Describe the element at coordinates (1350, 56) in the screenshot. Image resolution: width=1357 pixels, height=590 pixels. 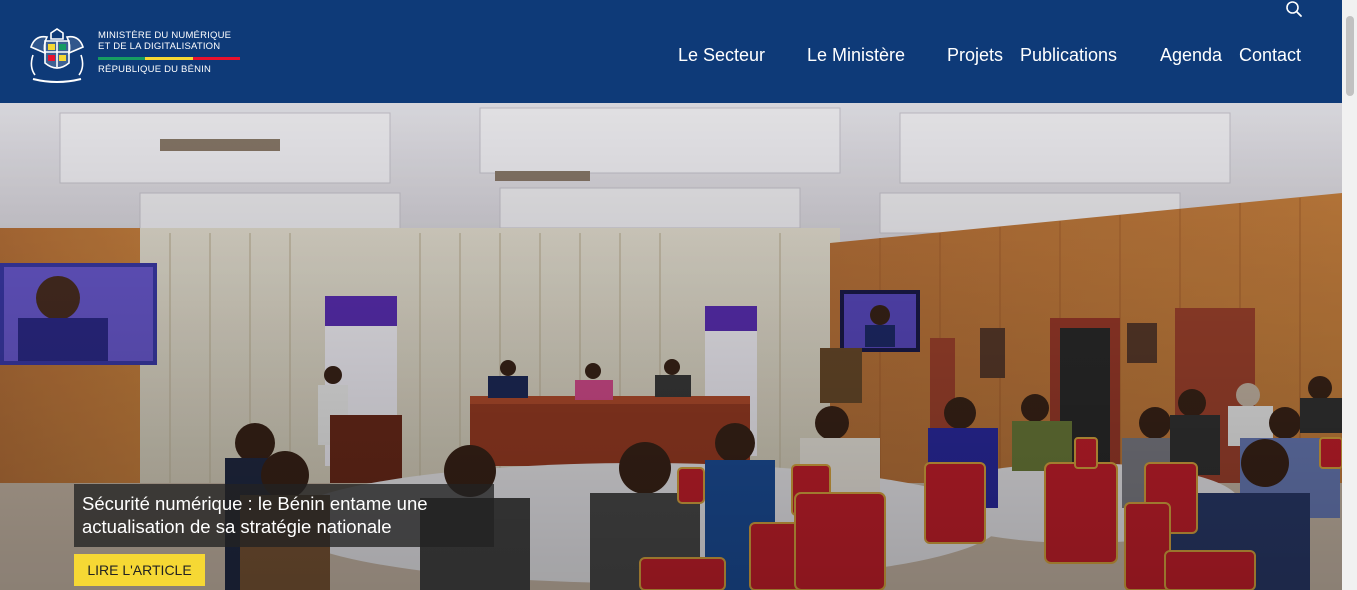
I see `scrollbar-thumb` at that location.